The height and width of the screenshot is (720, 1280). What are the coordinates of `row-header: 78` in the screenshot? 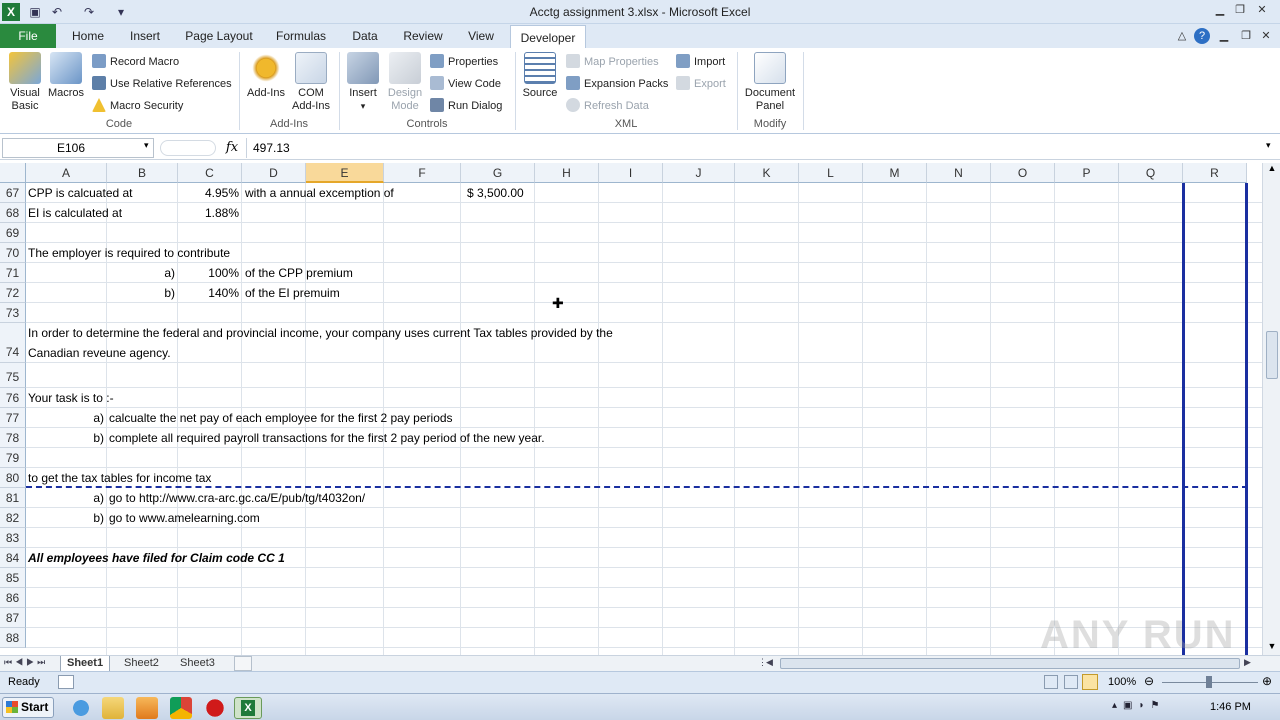 It's located at (13, 438).